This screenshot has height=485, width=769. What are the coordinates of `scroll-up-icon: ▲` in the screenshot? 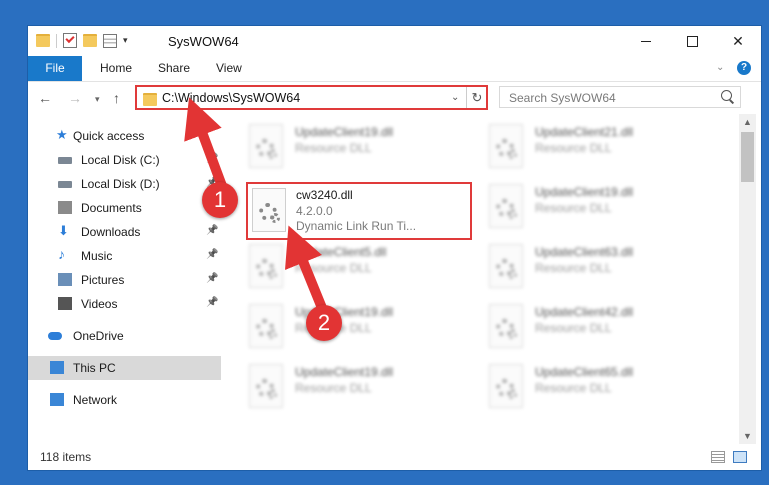 It's located at (747, 122).